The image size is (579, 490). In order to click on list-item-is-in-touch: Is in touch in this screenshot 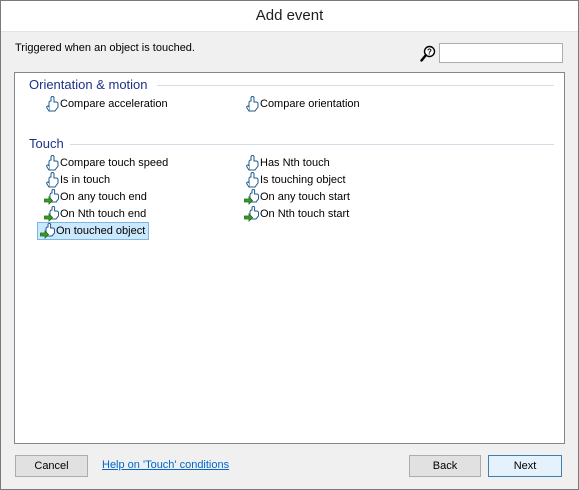, I will do `click(77, 180)`.